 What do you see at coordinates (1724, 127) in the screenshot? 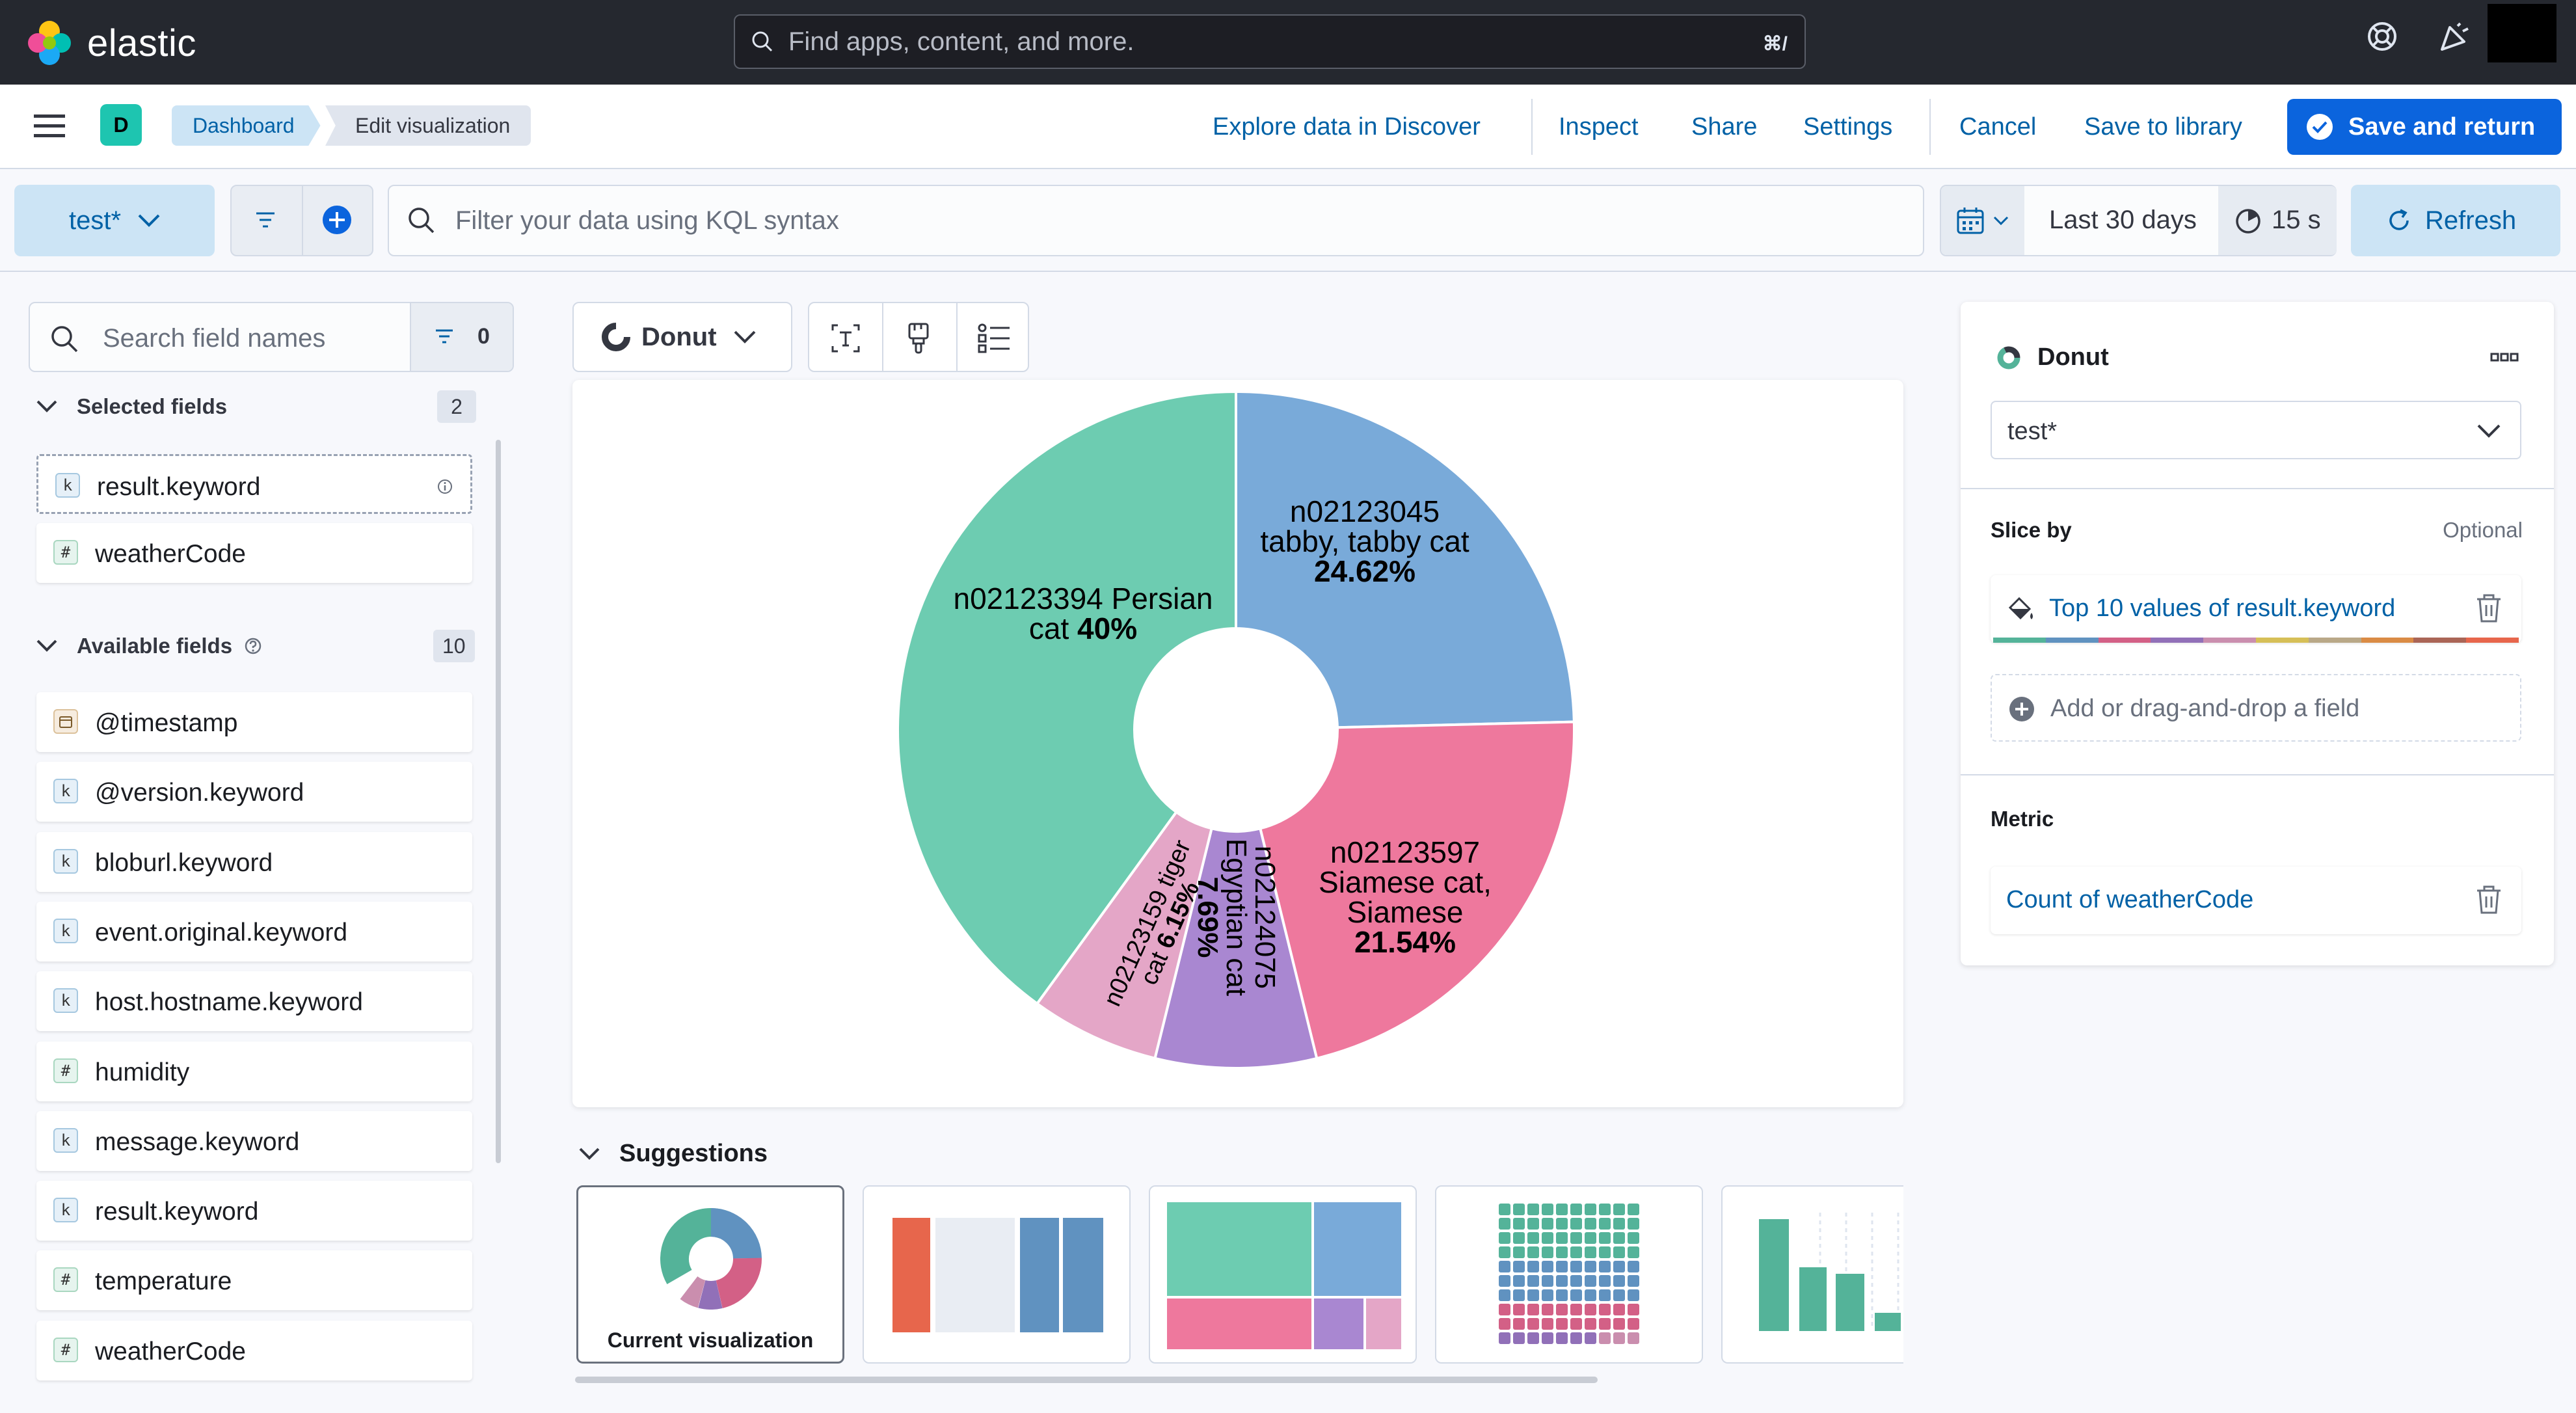
I see `share-link: Share` at bounding box center [1724, 127].